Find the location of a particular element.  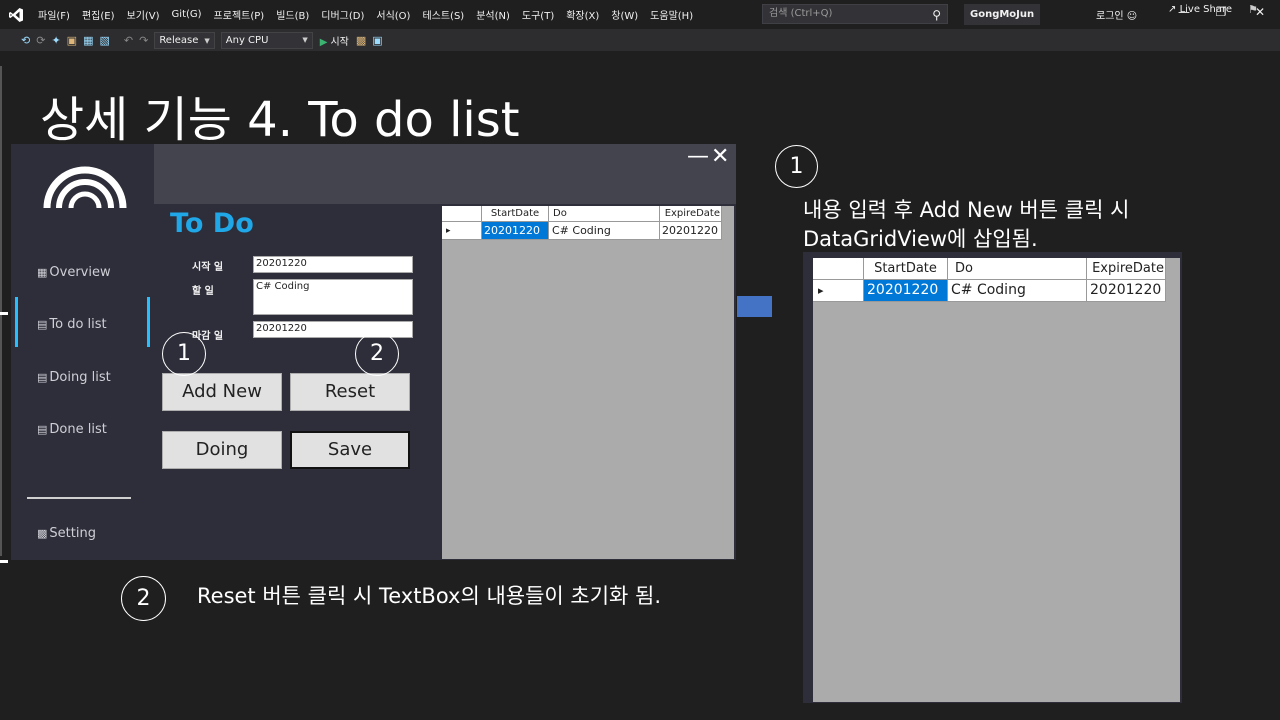

app-minimize-icon: — is located at coordinates (698, 156).